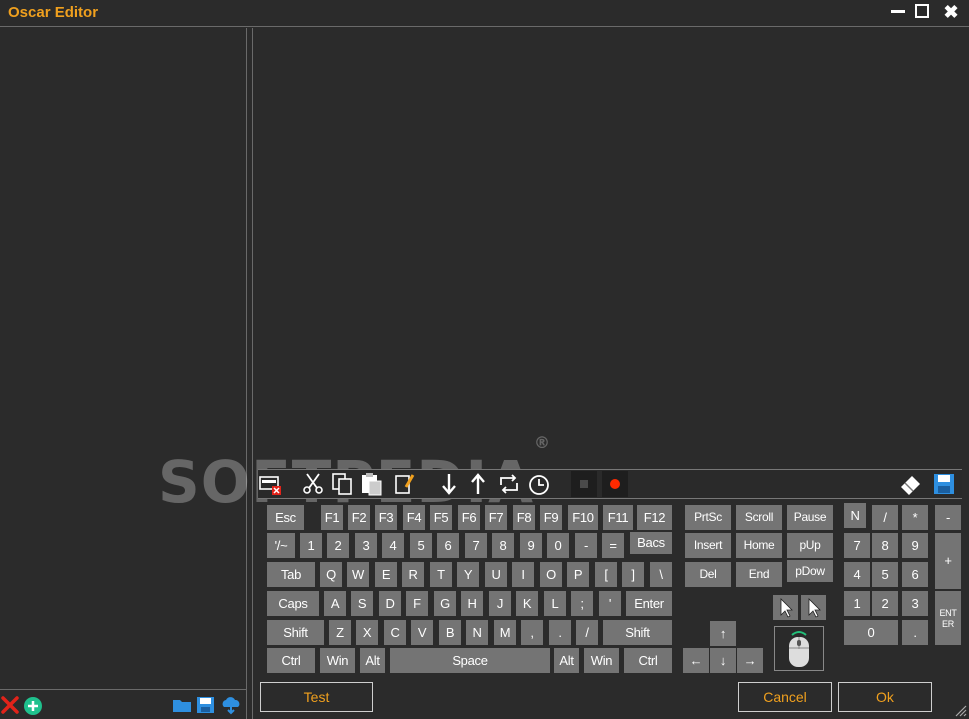 This screenshot has height=719, width=969. What do you see at coordinates (395, 632) in the screenshot?
I see `key-c: C` at bounding box center [395, 632].